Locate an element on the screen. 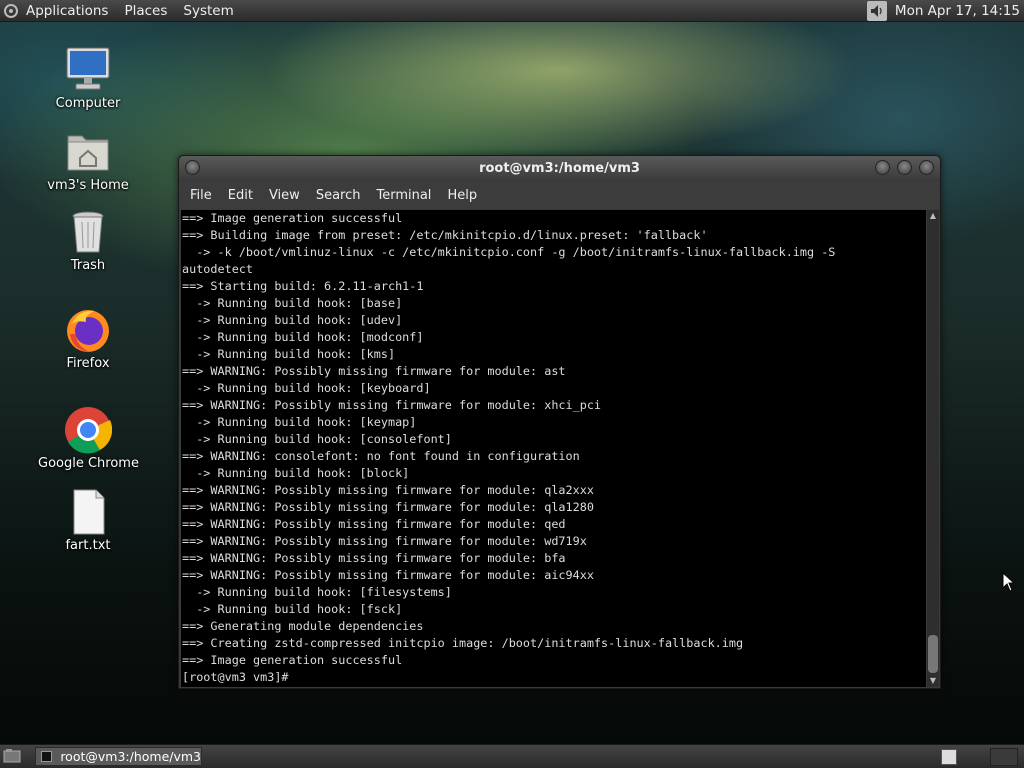 The width and height of the screenshot is (1024, 768). terminal-line: -> Running build hook: [modconf] is located at coordinates (303, 337).